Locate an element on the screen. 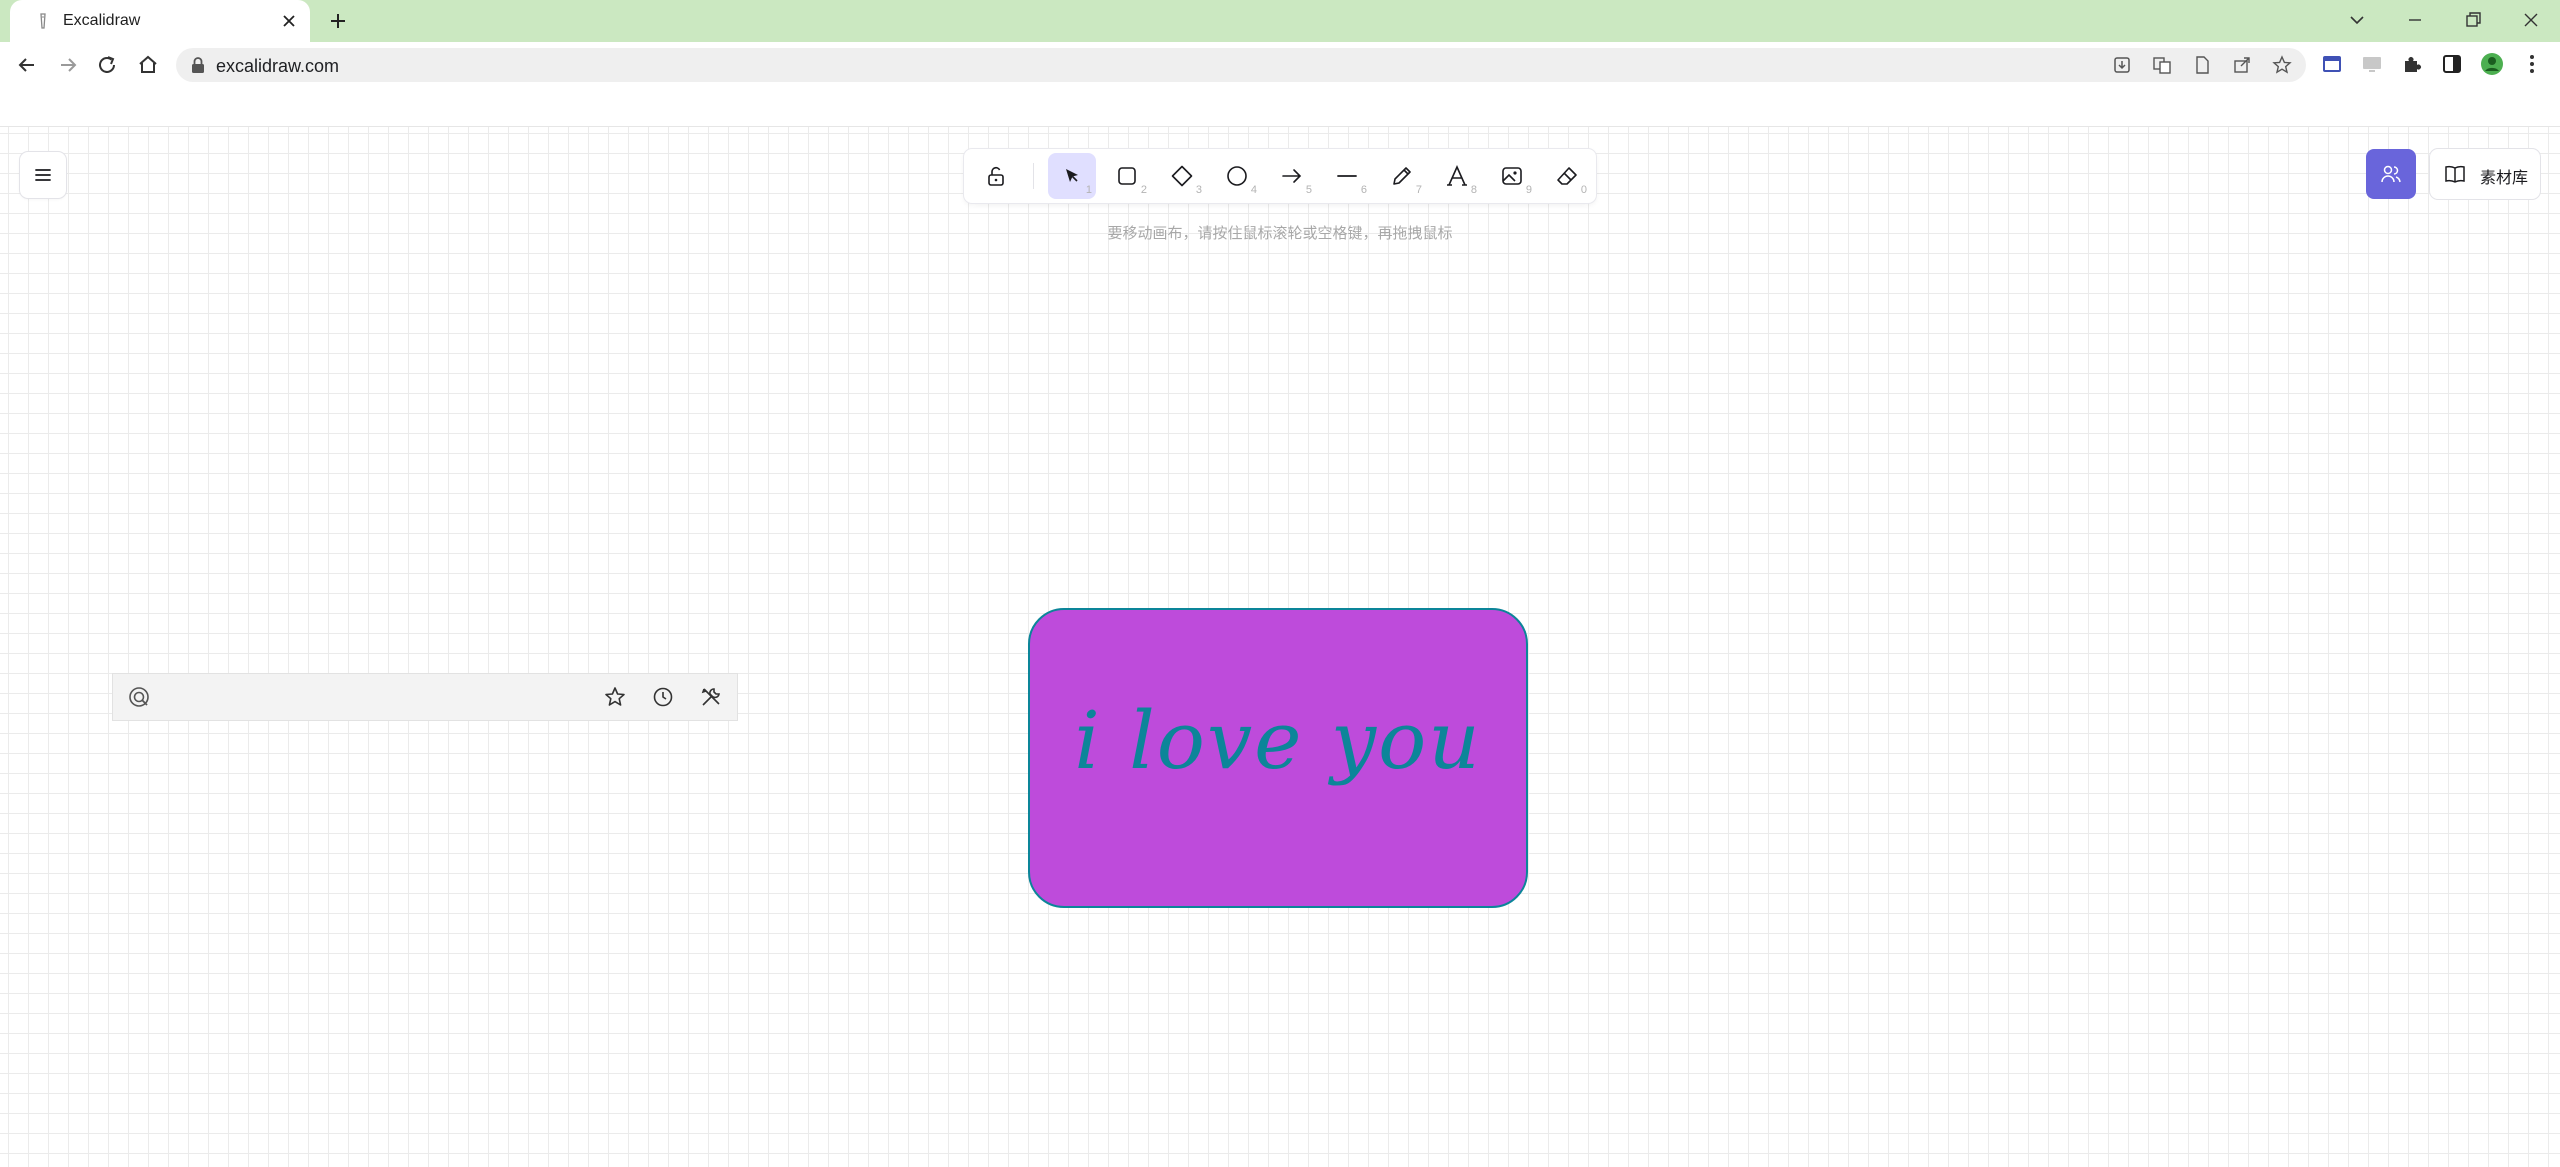 The image size is (2560, 1167). back-arrow-icon is located at coordinates (27, 65).